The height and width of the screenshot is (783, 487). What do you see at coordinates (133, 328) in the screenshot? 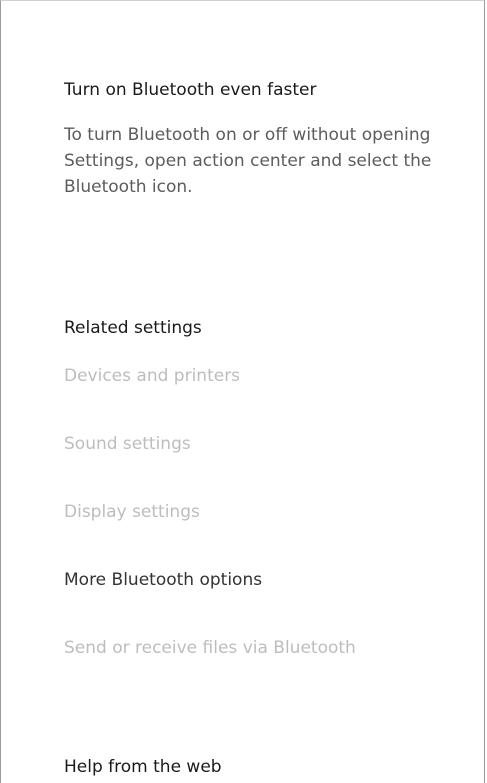
I see `related-settings-title: Related settings` at bounding box center [133, 328].